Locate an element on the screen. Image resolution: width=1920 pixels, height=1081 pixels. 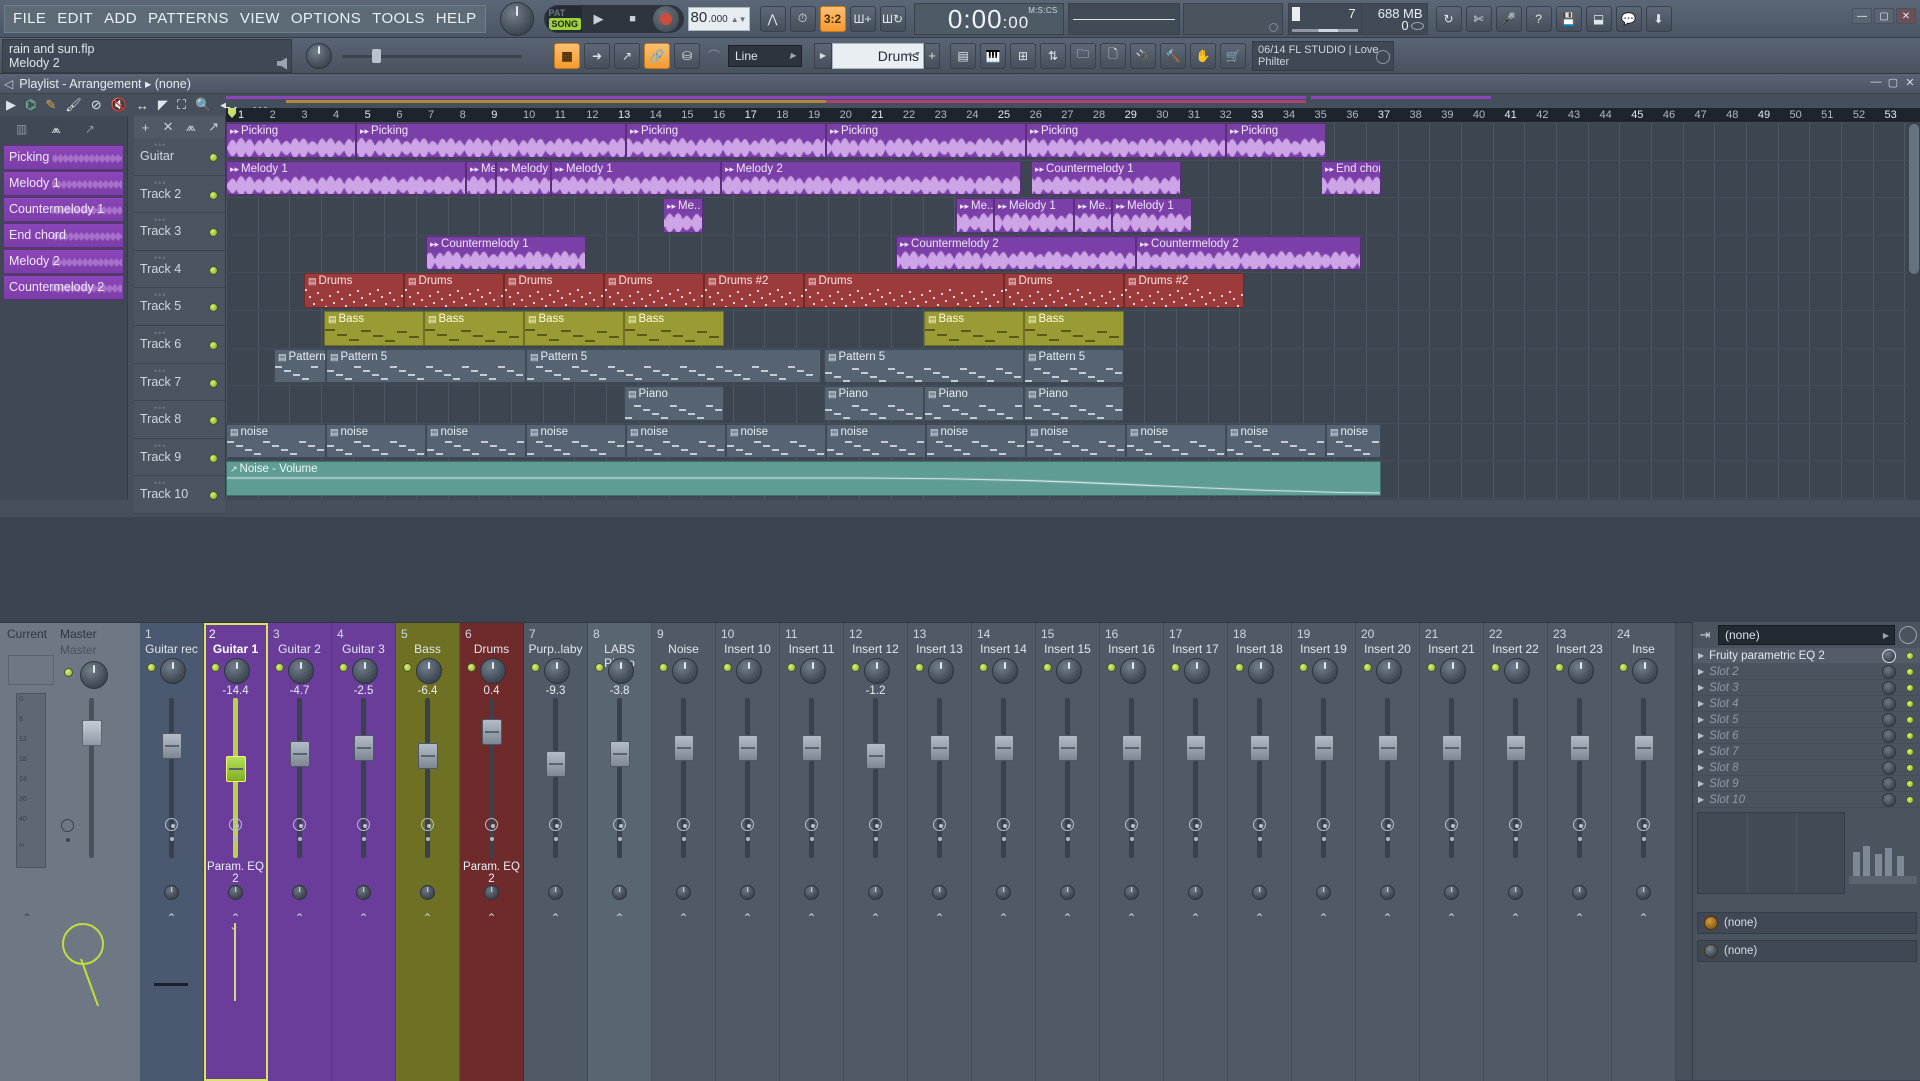
close-button: ✕ is located at coordinates (1906, 16).